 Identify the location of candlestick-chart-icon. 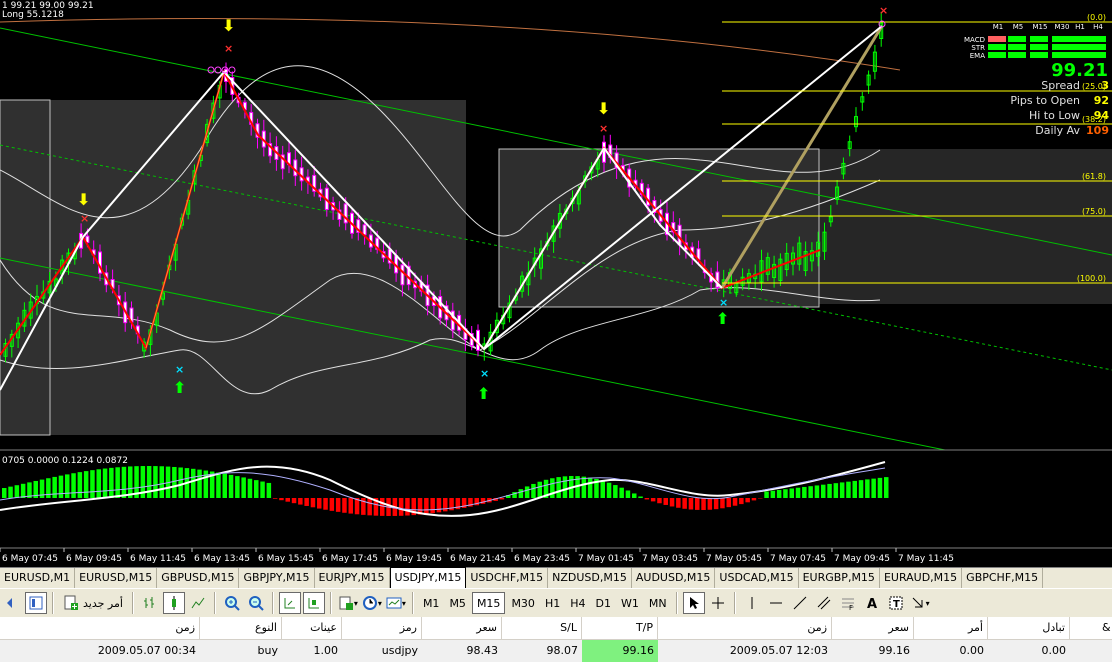
(173, 603).